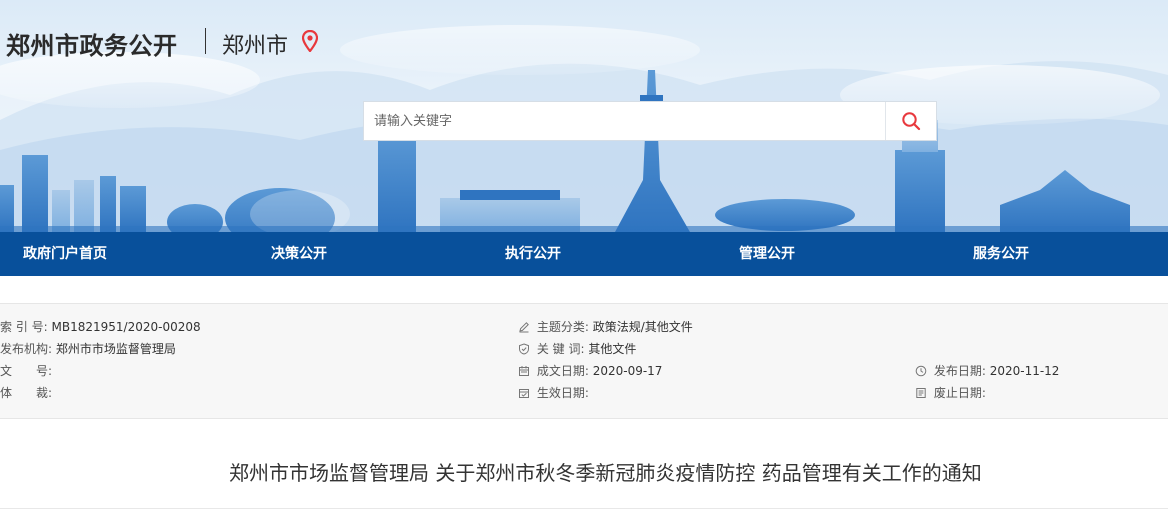 This screenshot has height=519, width=1168. What do you see at coordinates (562, 371) in the screenshot?
I see `meta-label: 成文日期:` at bounding box center [562, 371].